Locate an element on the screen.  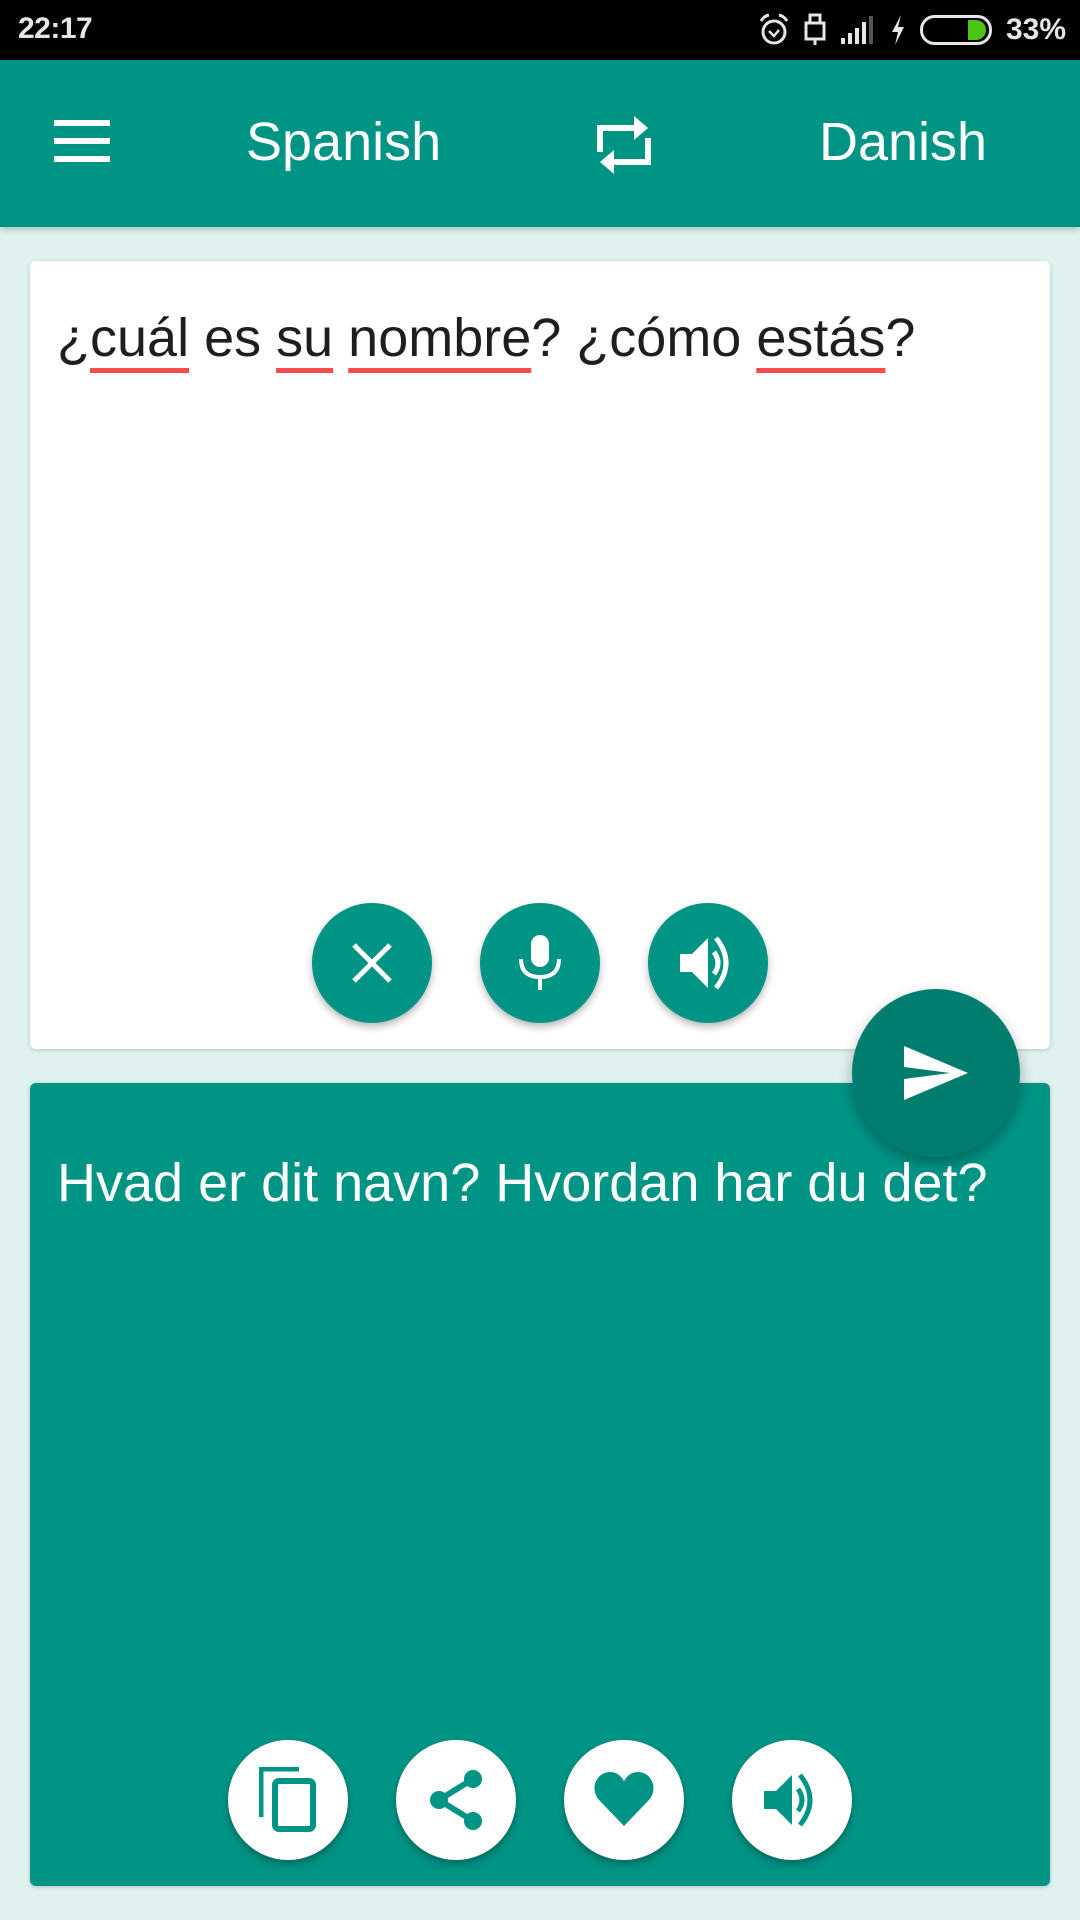
send-icon is located at coordinates (936, 1073).